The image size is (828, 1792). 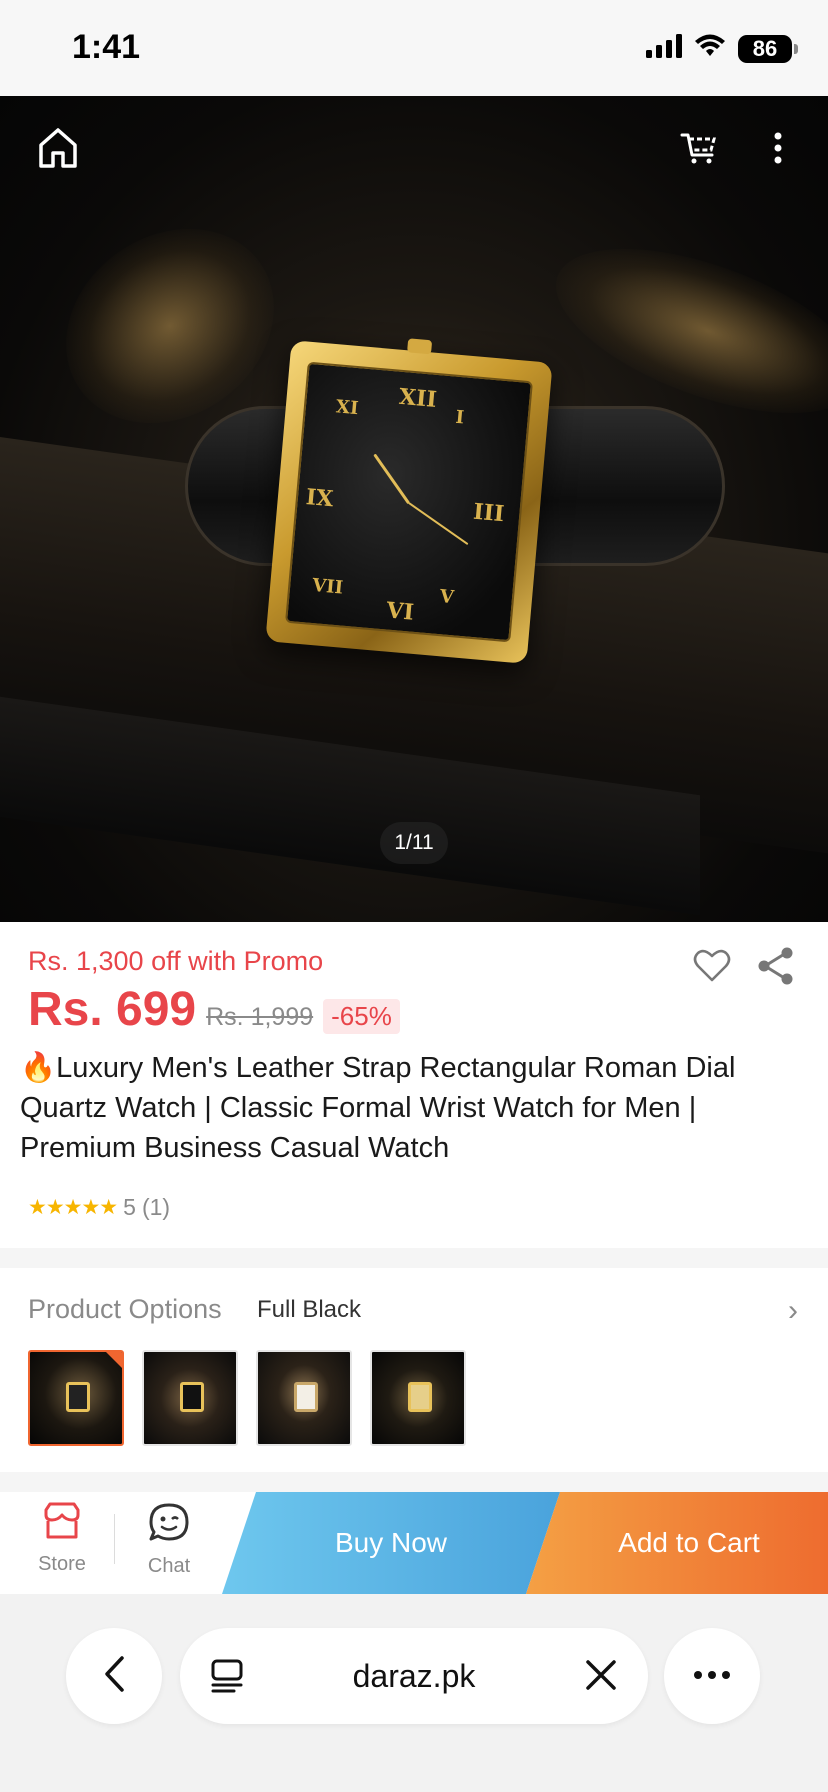 What do you see at coordinates (414, 48) in the screenshot?
I see `status-bar: 1:41 86` at bounding box center [414, 48].